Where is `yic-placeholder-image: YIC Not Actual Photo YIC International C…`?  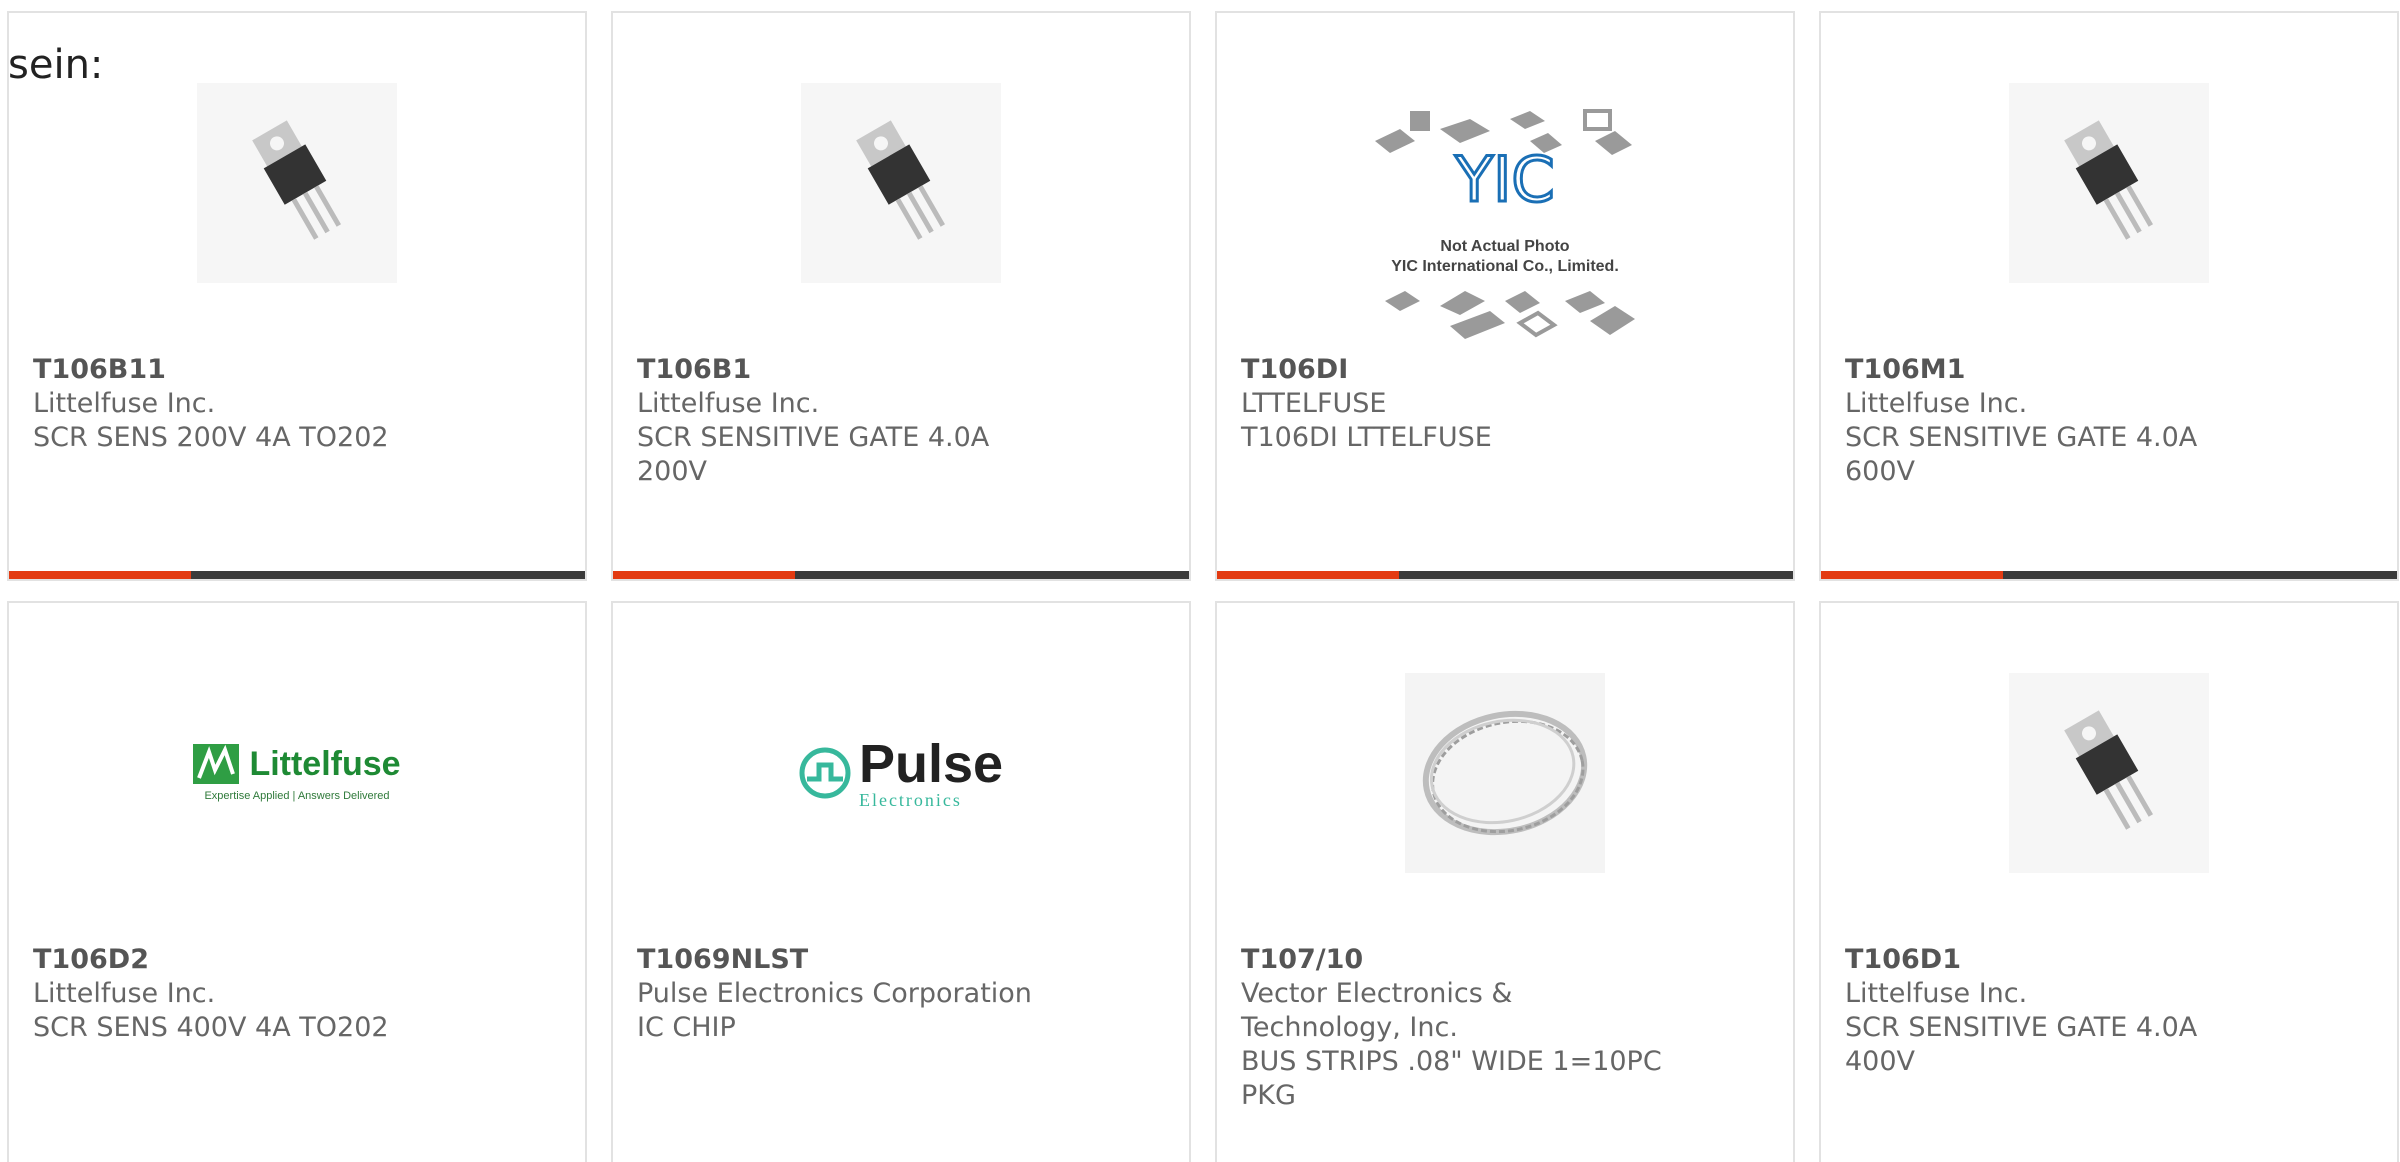
yic-placeholder-image: YIC Not Actual Photo YIC International C… is located at coordinates (1505, 226).